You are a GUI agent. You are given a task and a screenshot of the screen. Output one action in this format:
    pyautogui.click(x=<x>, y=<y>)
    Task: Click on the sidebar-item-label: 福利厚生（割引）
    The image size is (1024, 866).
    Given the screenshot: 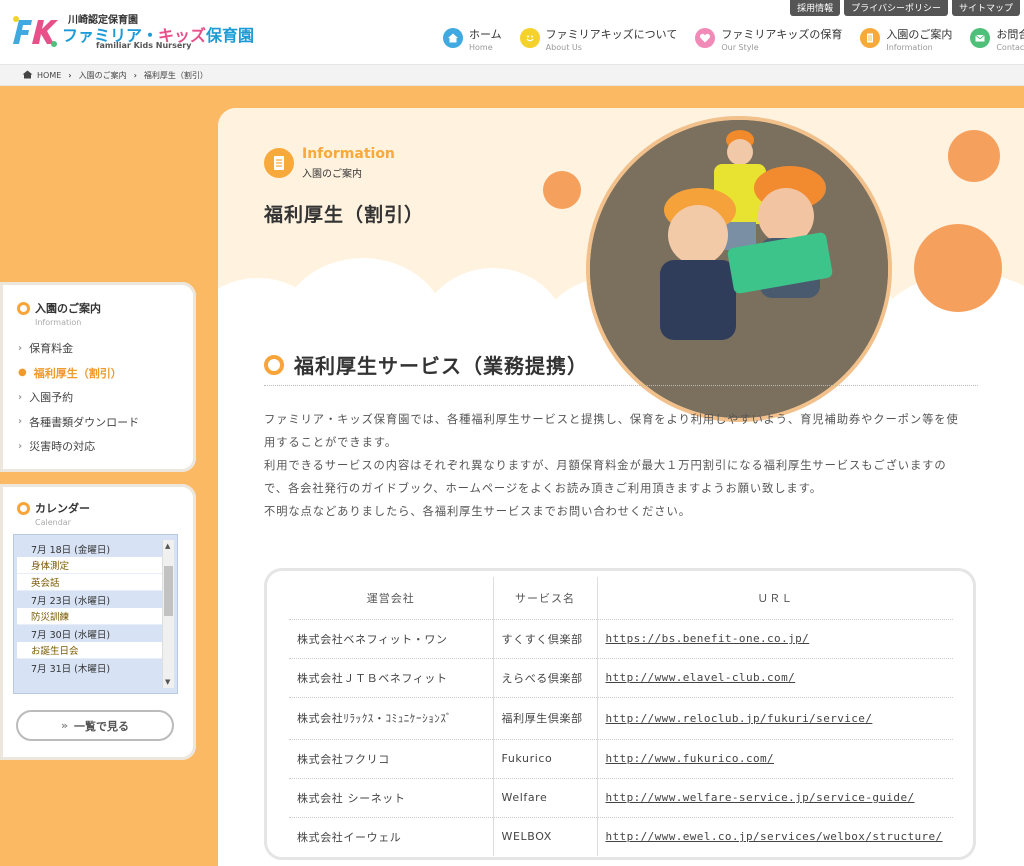 What is the action you would take?
    pyautogui.click(x=77, y=373)
    